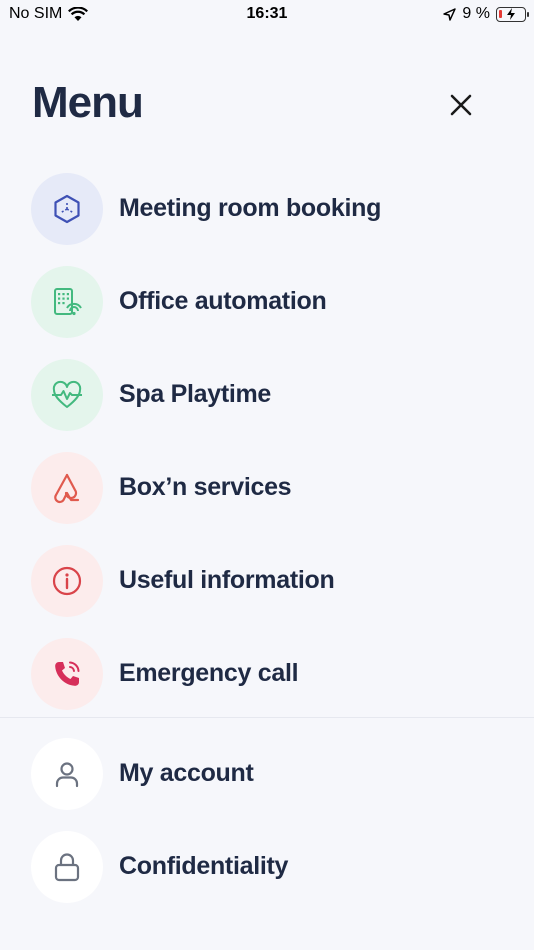  Describe the element at coordinates (227, 580) in the screenshot. I see `menu-item-label: Useful information` at that location.